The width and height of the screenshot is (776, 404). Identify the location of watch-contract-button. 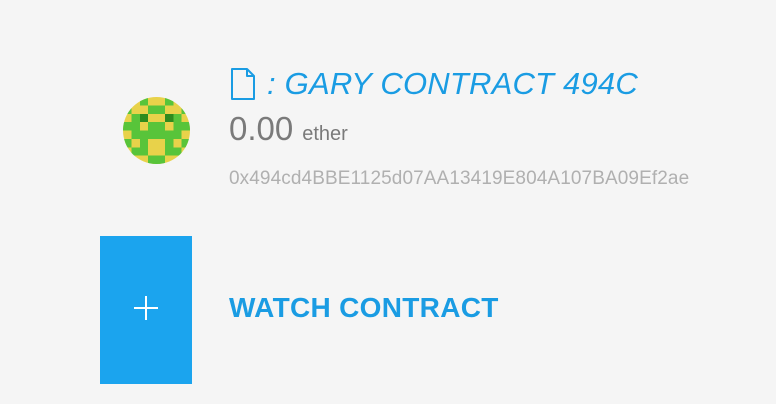
(146, 310).